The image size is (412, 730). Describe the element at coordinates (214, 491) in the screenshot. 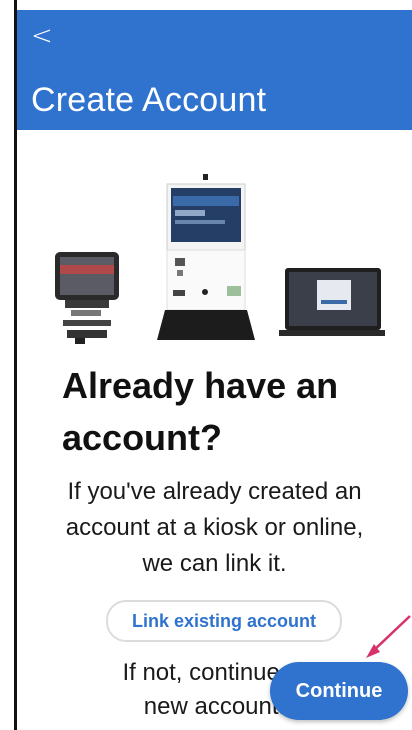

I see `body-line-1: If you've already created an` at that location.